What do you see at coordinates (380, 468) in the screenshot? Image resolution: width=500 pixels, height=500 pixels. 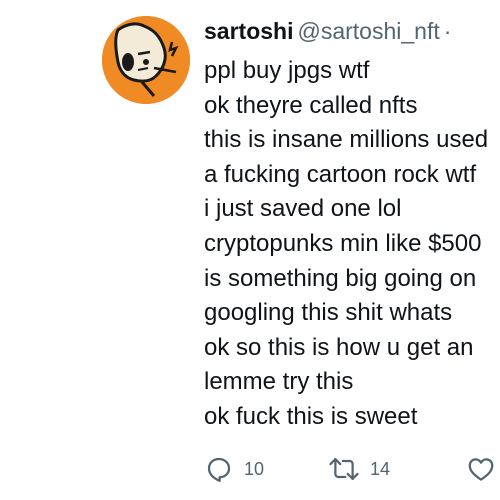 I see `retweet-count: 14` at bounding box center [380, 468].